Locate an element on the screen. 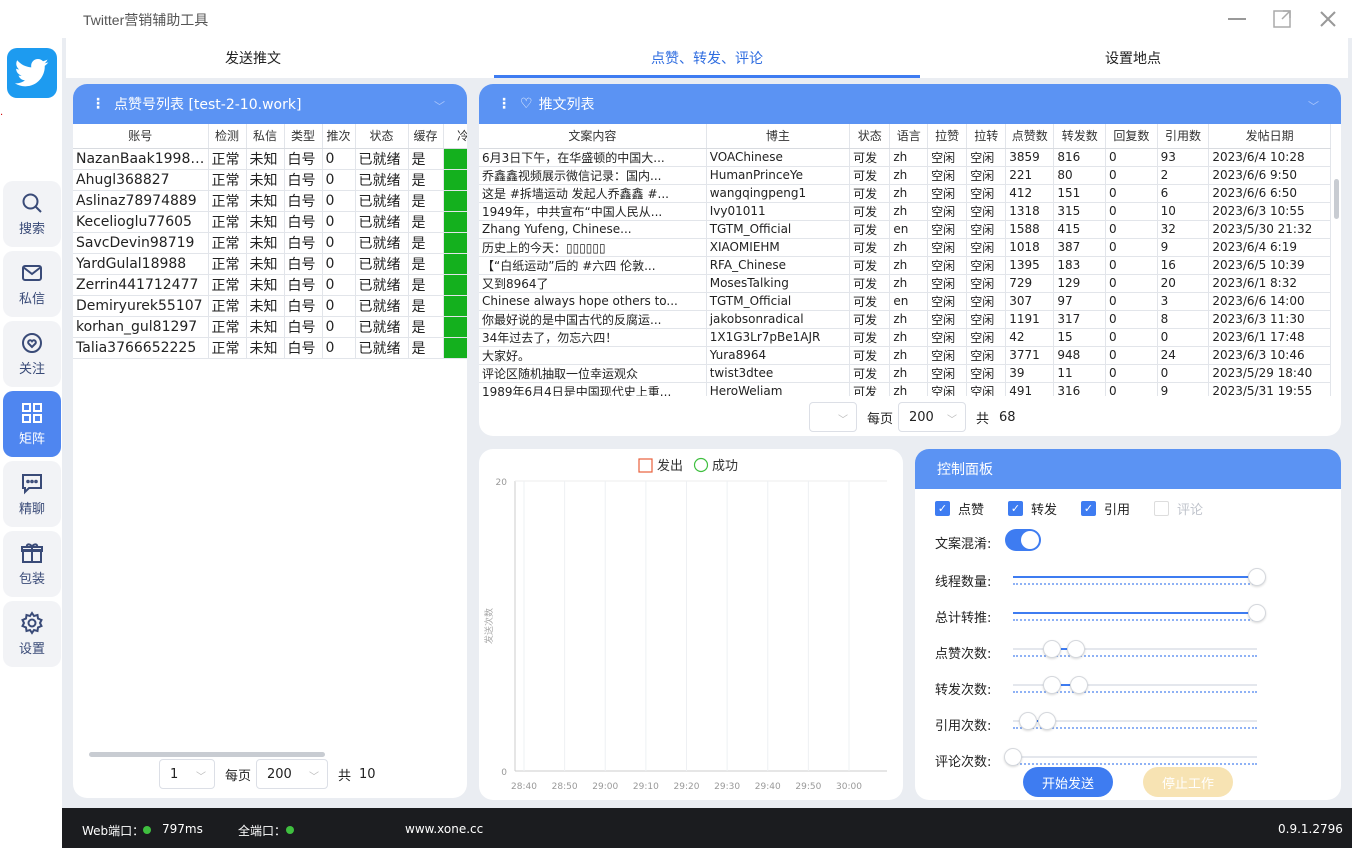 The width and height of the screenshot is (1352, 848). table-cell: 0 is located at coordinates (1131, 265).